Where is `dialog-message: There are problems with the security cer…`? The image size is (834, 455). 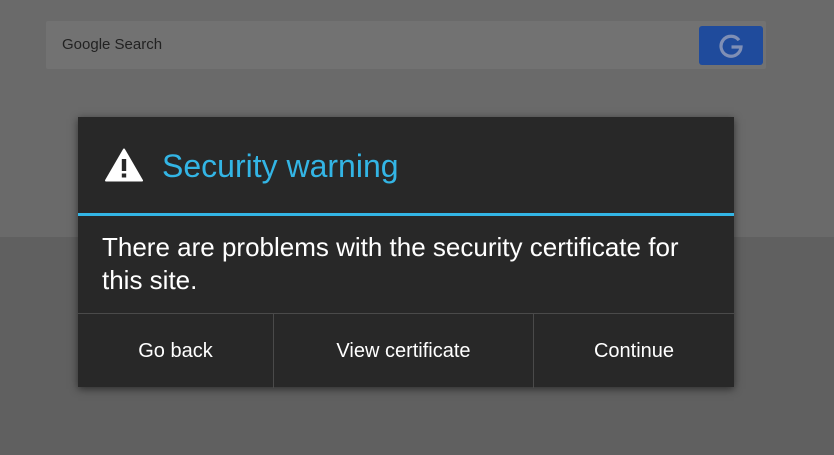
dialog-message: There are problems with the security cer… is located at coordinates (390, 263).